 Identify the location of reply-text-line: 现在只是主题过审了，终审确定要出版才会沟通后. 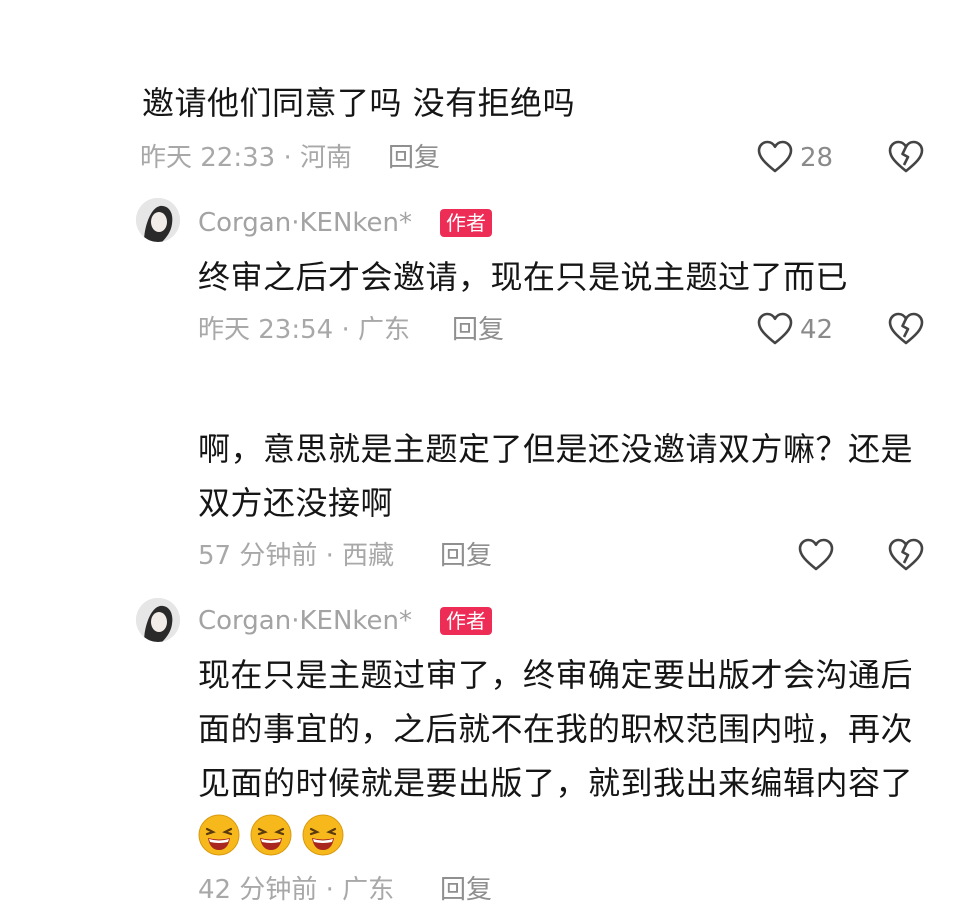
(556, 675).